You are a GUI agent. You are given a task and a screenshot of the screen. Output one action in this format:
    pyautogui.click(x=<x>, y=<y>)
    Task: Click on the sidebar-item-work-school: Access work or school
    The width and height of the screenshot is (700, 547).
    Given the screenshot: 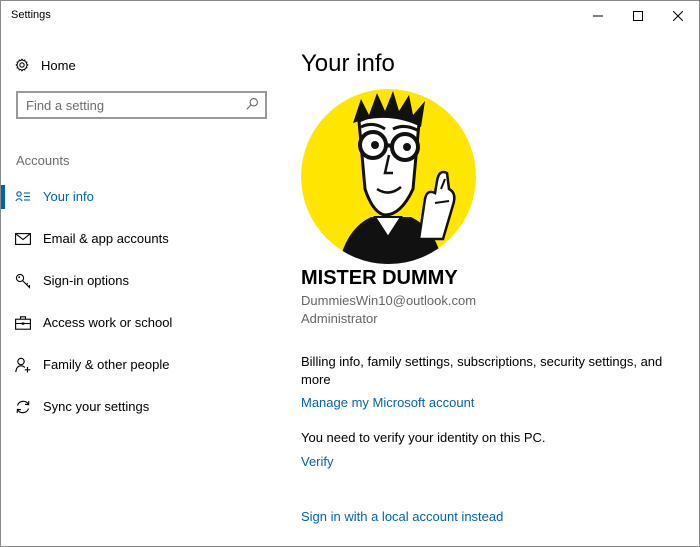 What is the action you would take?
    pyautogui.click(x=141, y=323)
    